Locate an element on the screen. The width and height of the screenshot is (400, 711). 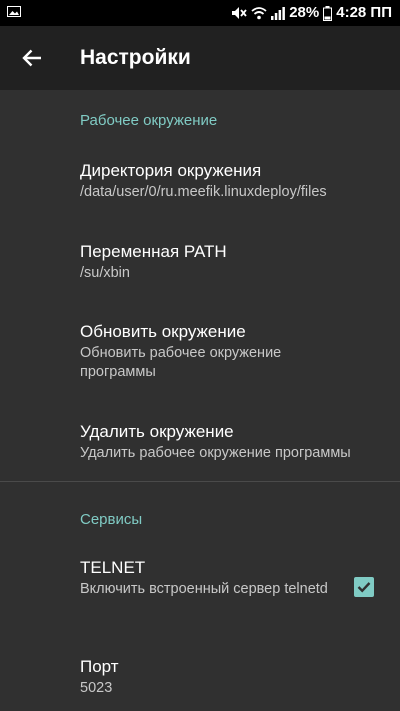
pref-title: Переменная PATH is located at coordinates (153, 251).